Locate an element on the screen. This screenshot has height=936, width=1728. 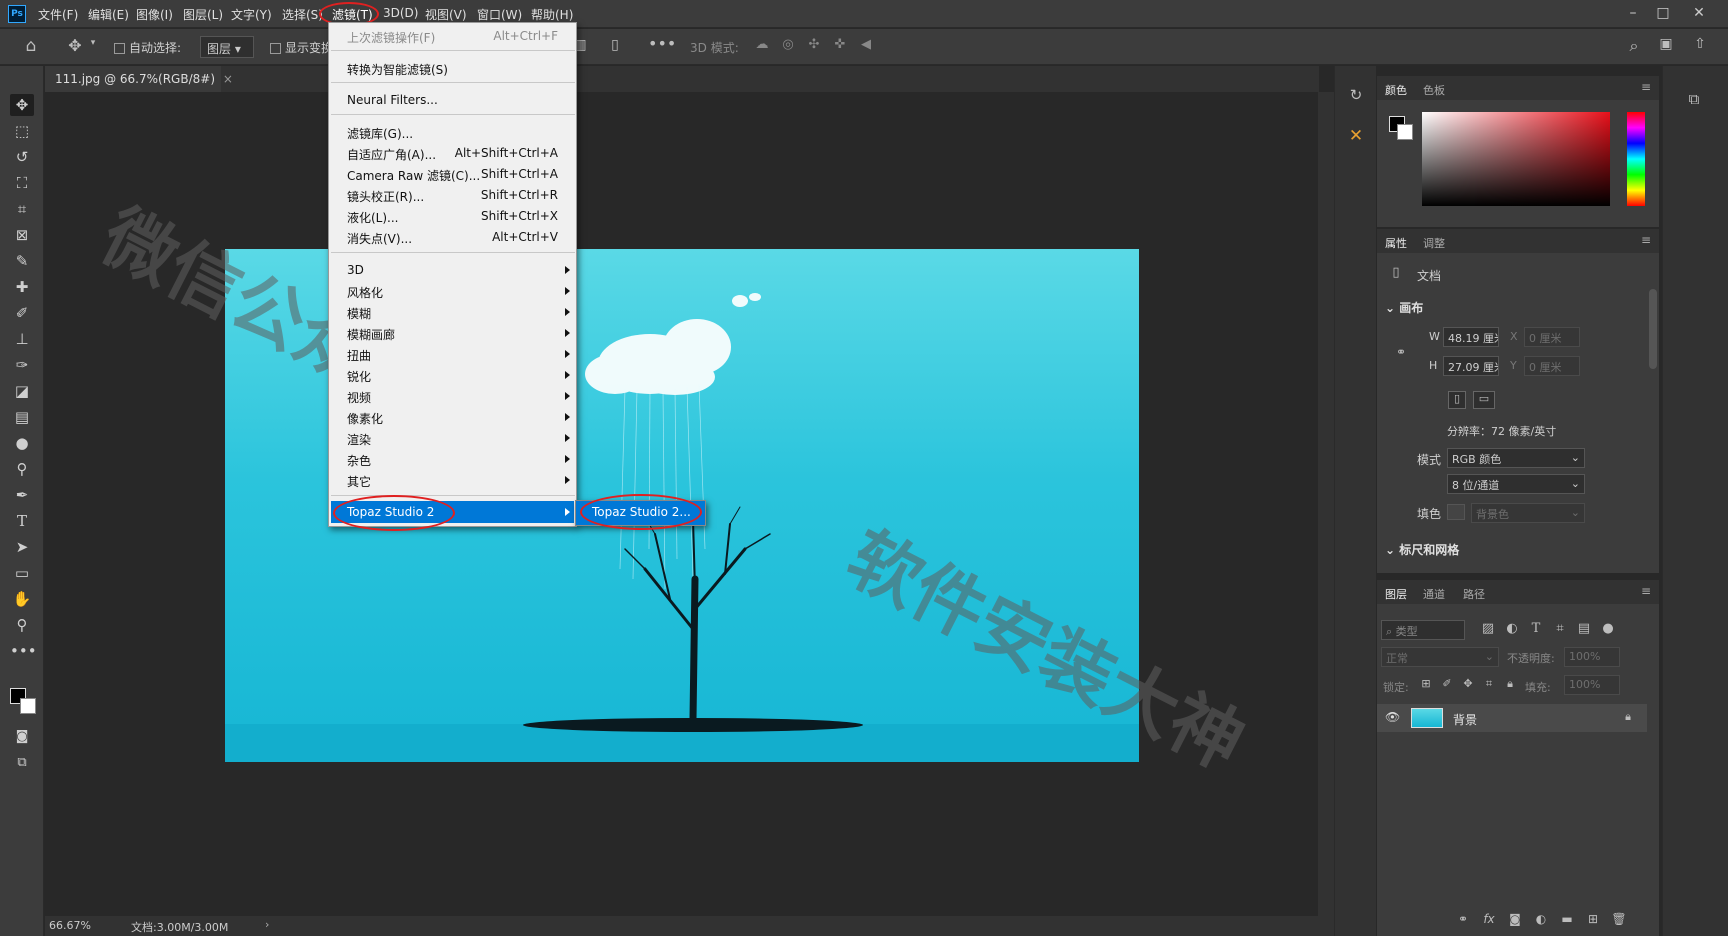
submenu-video: 视频 is located at coordinates (359, 397).